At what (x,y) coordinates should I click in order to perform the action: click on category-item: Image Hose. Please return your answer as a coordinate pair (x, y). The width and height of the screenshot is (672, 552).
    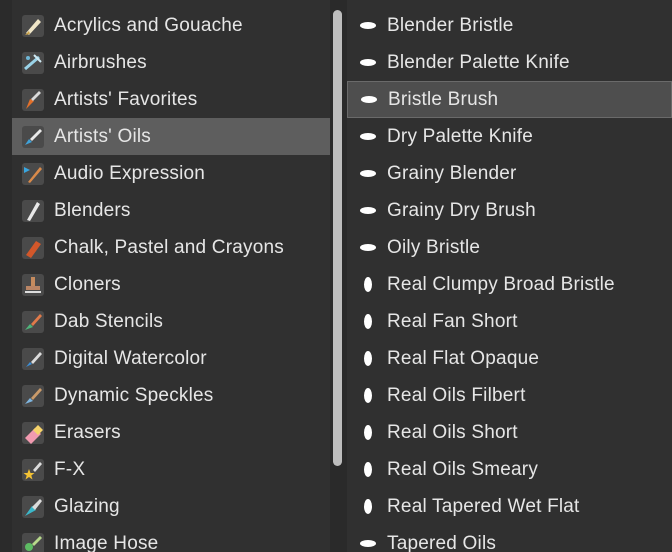
    Looking at the image, I should click on (171, 538).